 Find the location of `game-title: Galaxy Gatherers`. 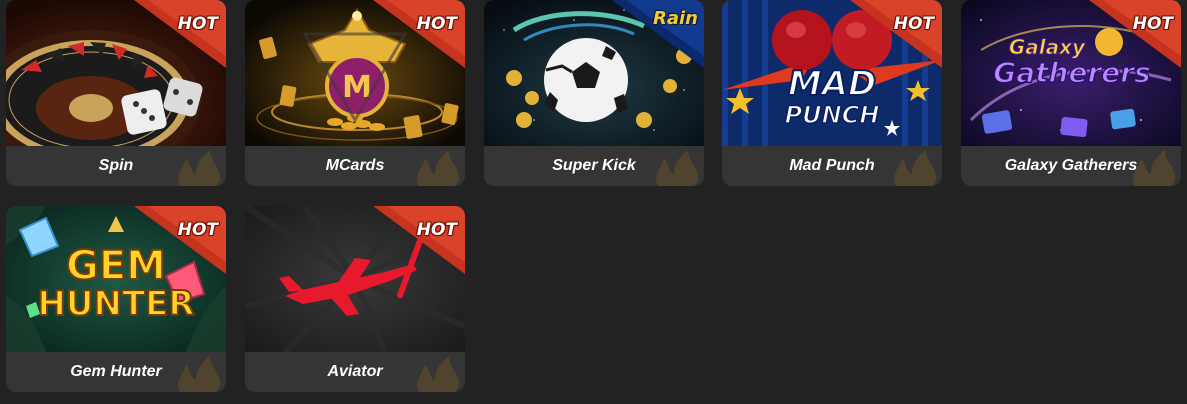

game-title: Galaxy Gatherers is located at coordinates (1071, 166).